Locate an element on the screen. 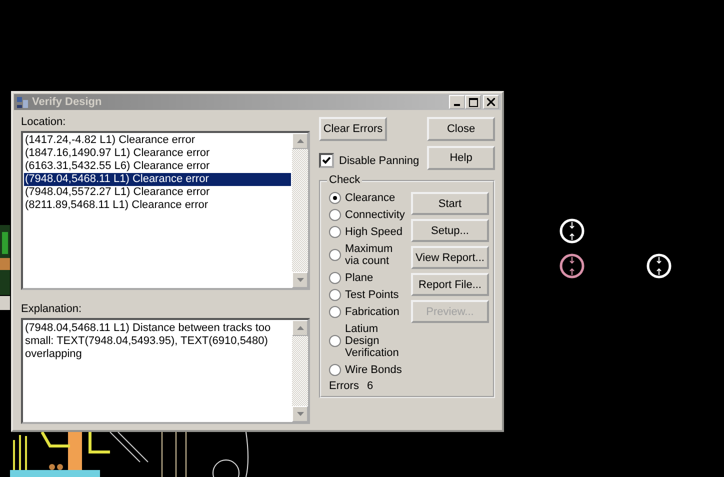 This screenshot has height=477, width=724. clear-errors-button: Clear Errors is located at coordinates (353, 129).